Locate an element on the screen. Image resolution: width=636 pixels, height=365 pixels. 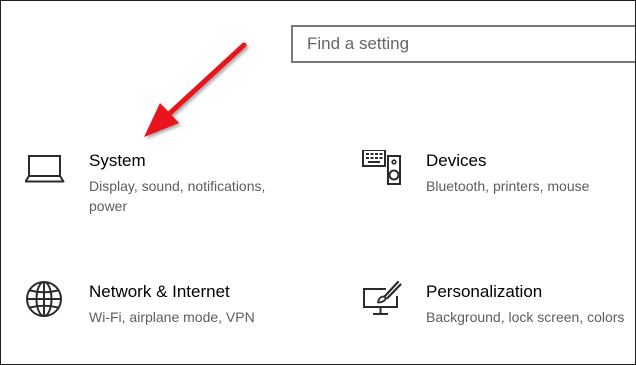
tile-description-personalization: Background, lock screen, colors is located at coordinates (525, 317).